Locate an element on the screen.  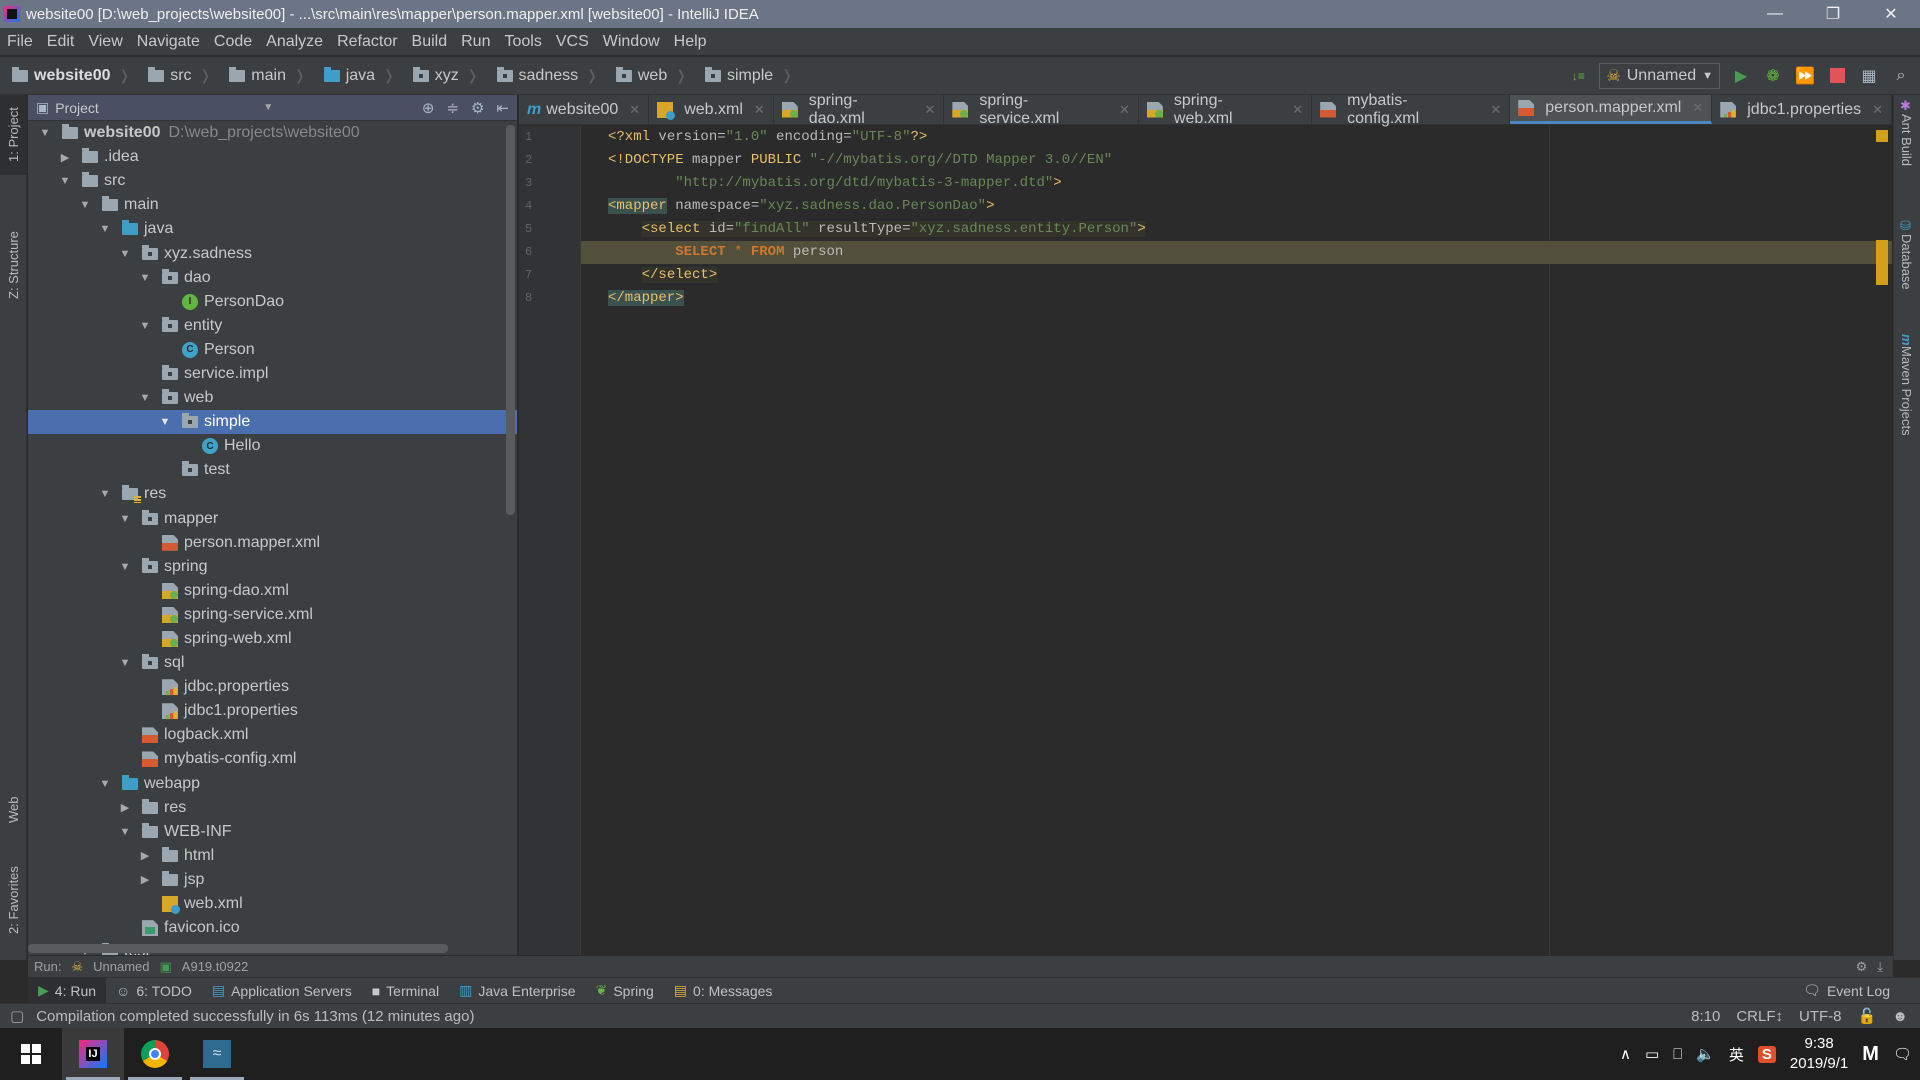
line-separator: CRLF↕ is located at coordinates (1759, 1016).